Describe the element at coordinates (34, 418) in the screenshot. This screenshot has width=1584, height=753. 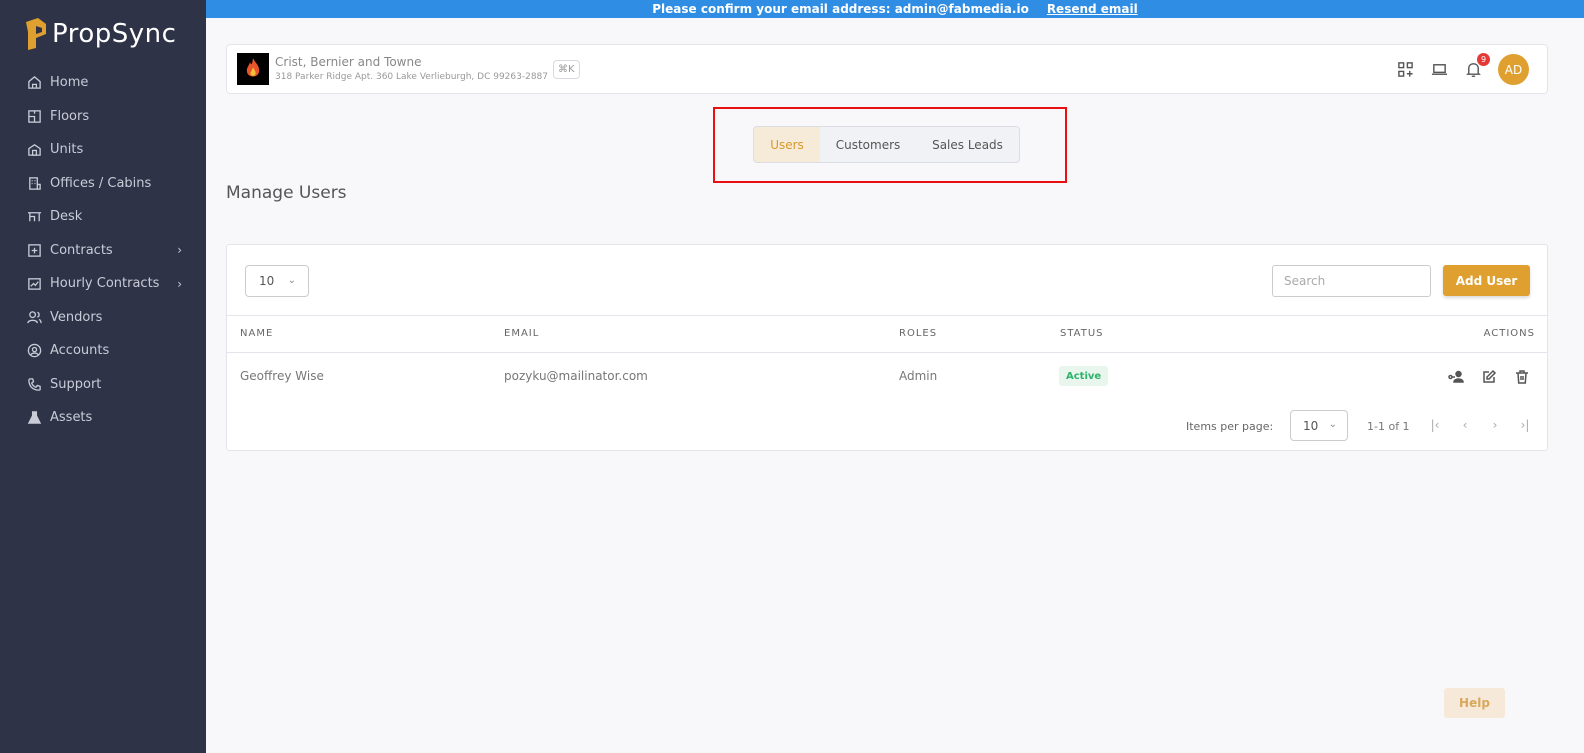
I see `flask-icon` at that location.